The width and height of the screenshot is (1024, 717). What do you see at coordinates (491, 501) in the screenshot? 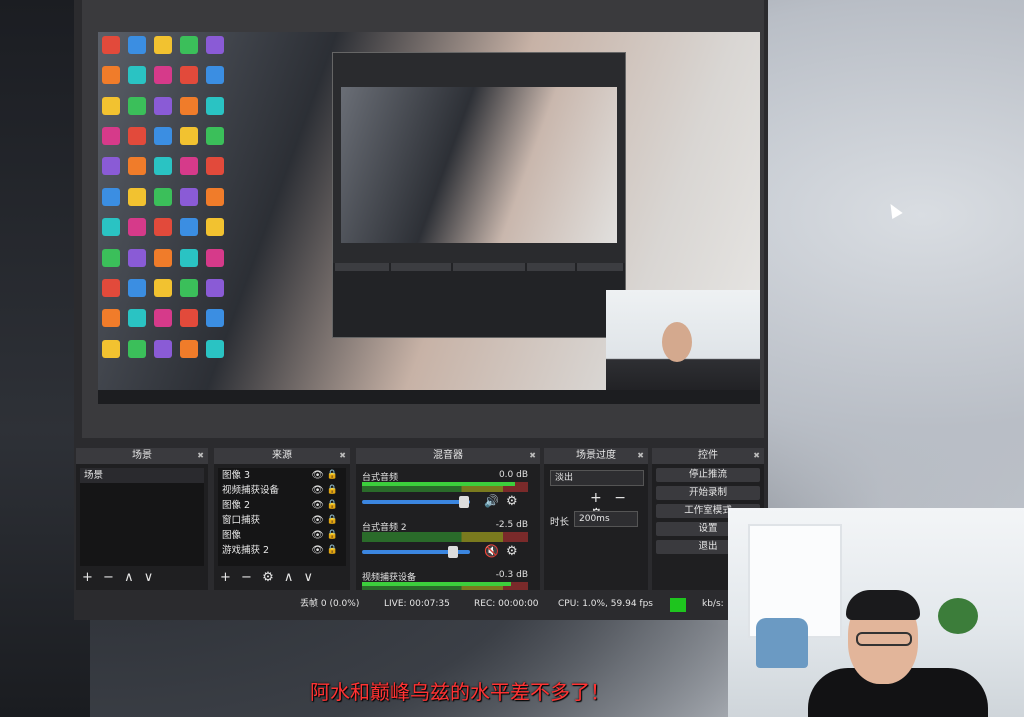
I see `speaker-icon: 🔊` at bounding box center [491, 501].